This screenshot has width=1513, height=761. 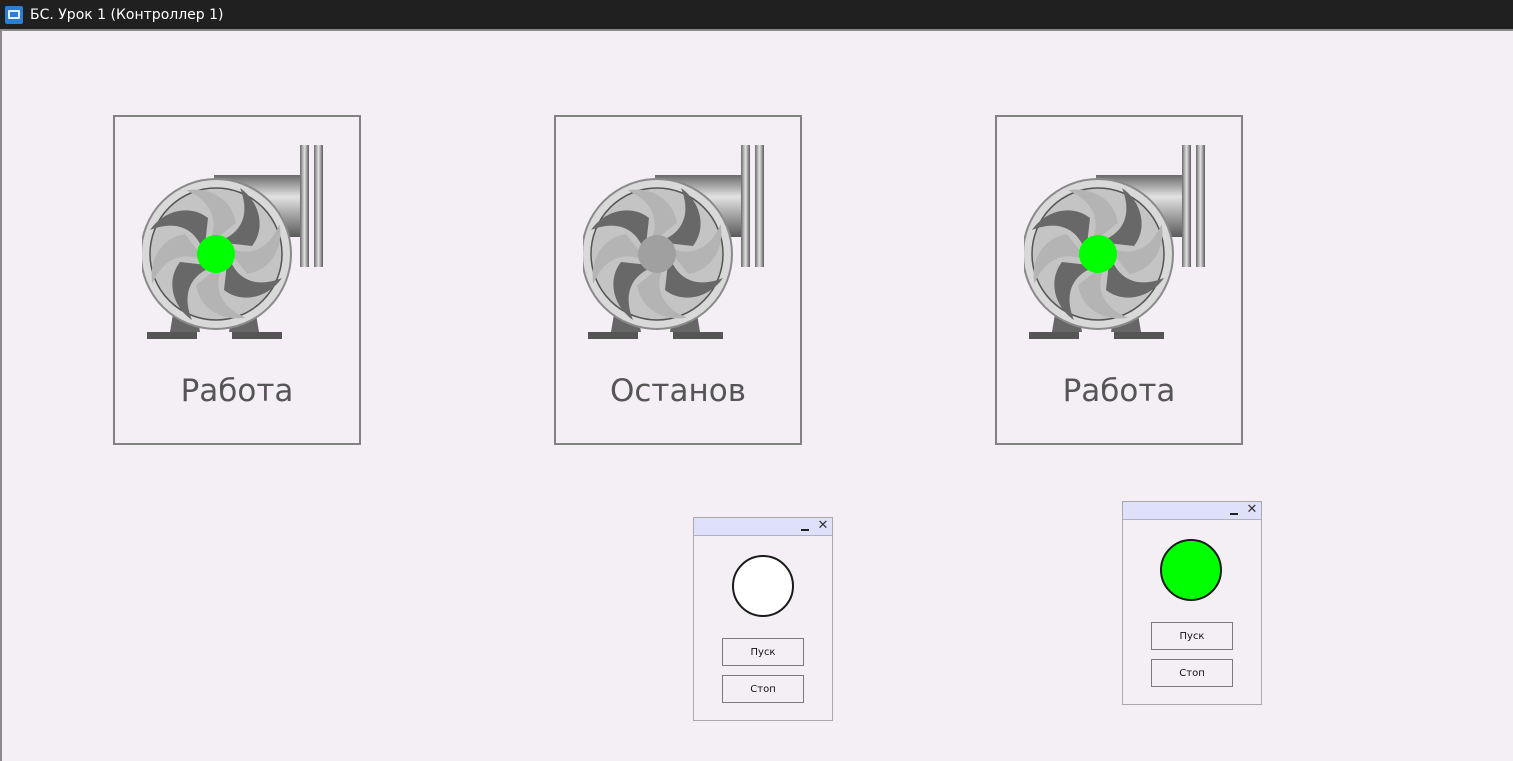 What do you see at coordinates (1, 395) in the screenshot?
I see `window-frame-left` at bounding box center [1, 395].